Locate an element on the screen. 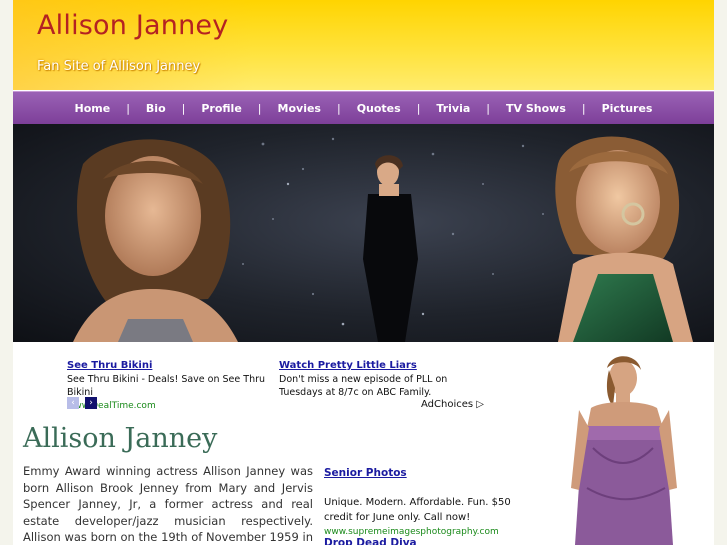 The width and height of the screenshot is (727, 545). ad-drop-dead-diva: Drop Dead Diva is located at coordinates (426, 540).